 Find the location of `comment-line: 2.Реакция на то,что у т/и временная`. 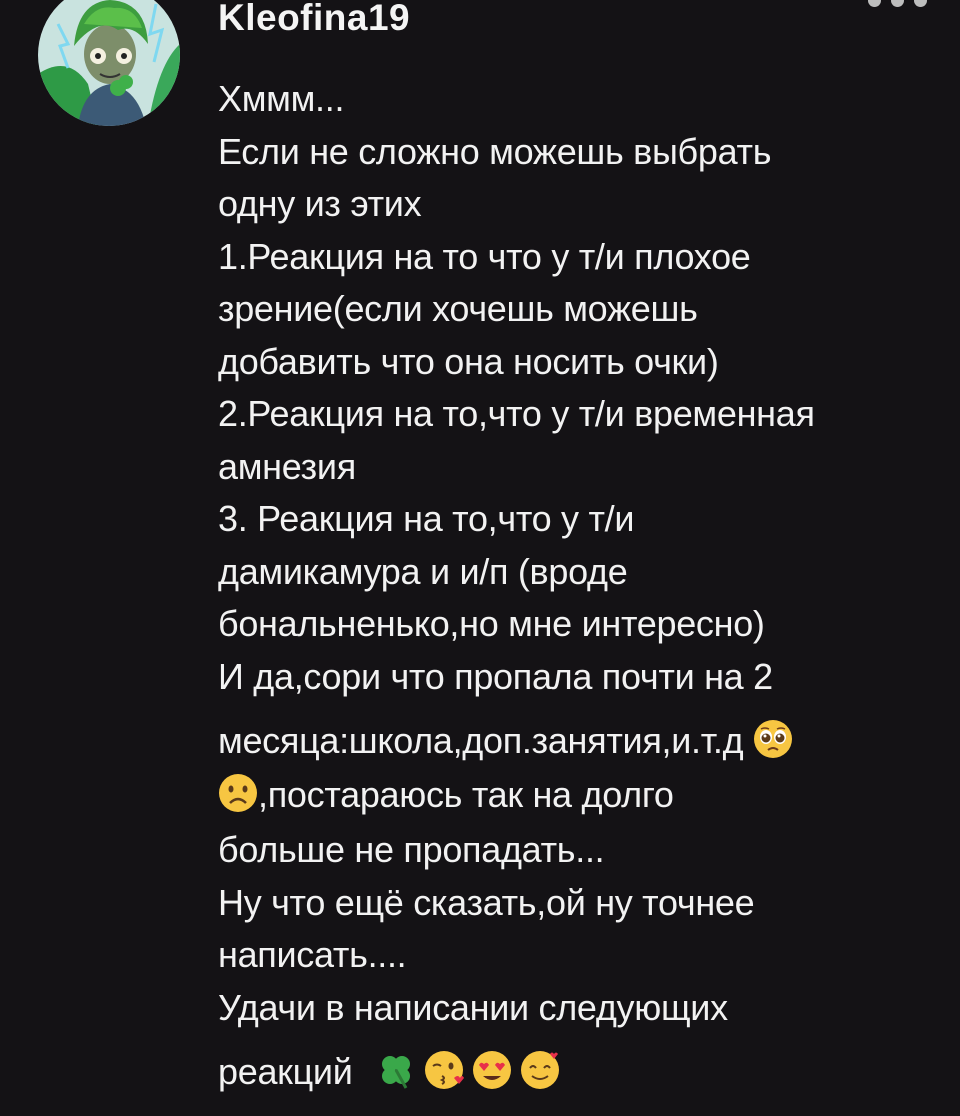

comment-line: 2.Реакция на то,что у т/и временная is located at coordinates (516, 413).